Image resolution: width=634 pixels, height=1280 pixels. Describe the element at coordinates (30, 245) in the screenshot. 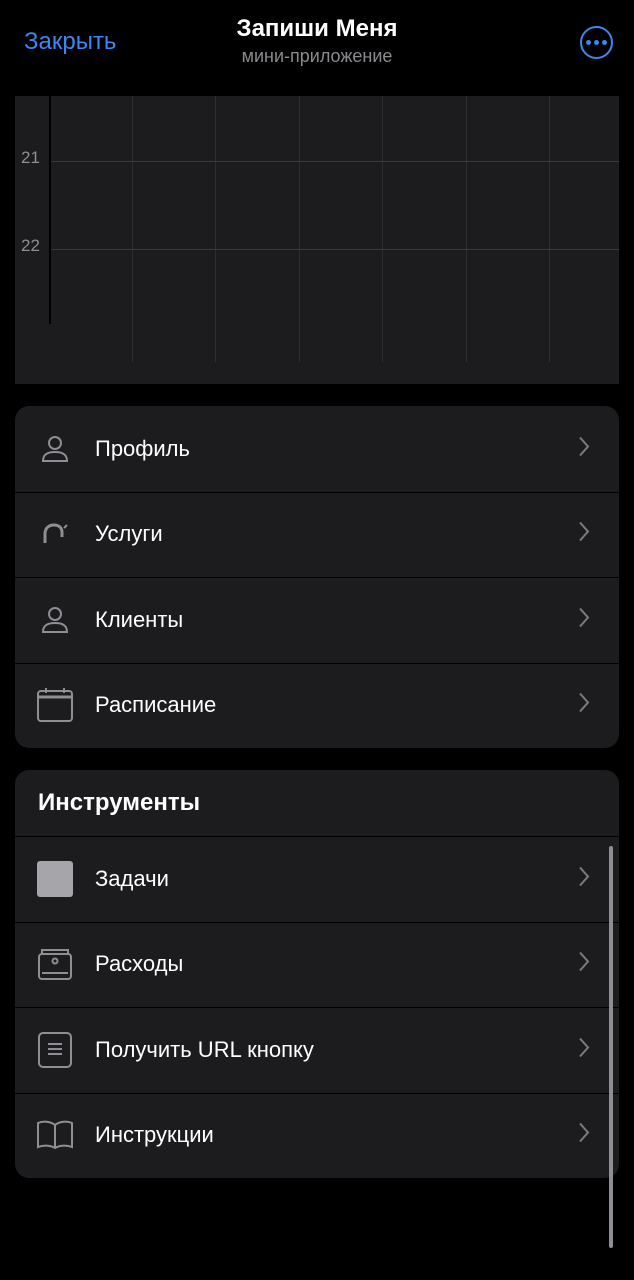

I see `calendar-hour-label: 22` at that location.